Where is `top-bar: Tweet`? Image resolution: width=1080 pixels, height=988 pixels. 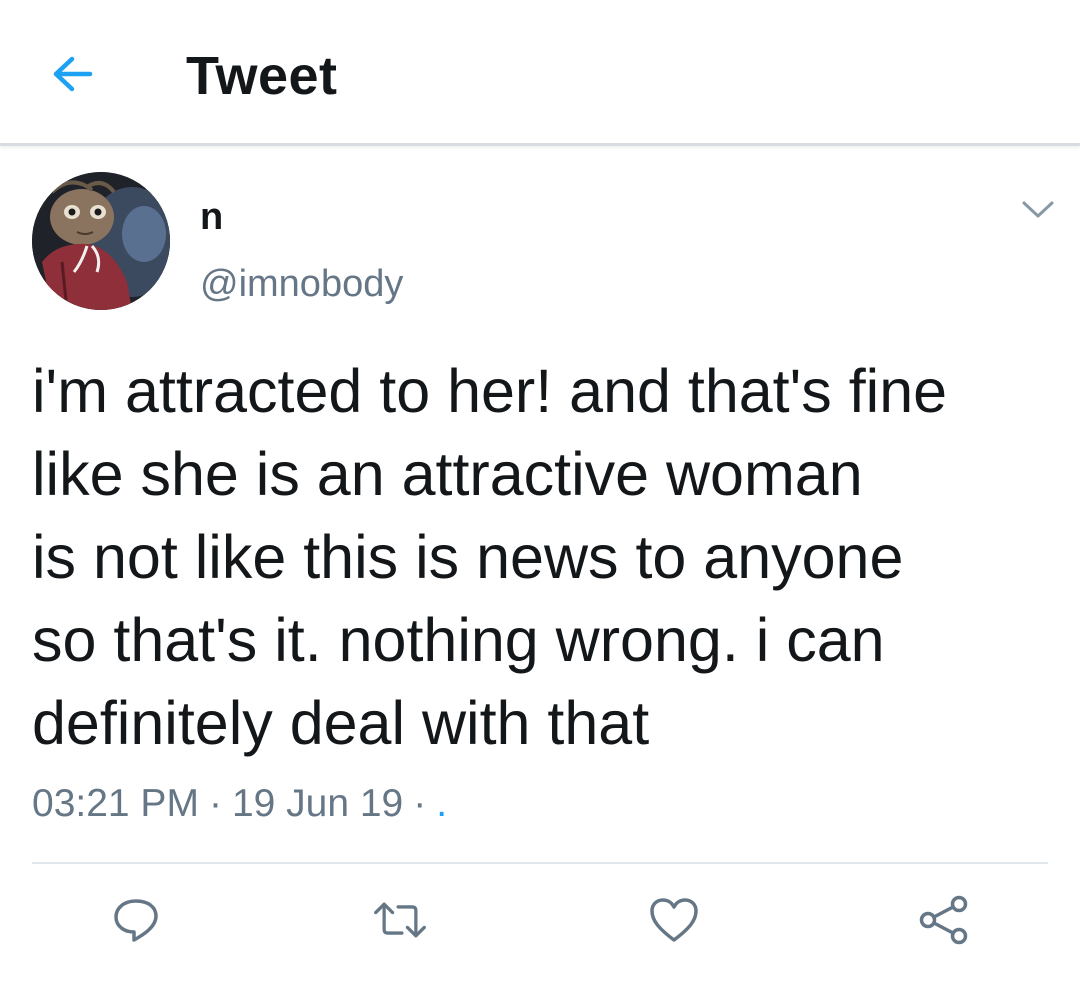 top-bar: Tweet is located at coordinates (540, 73).